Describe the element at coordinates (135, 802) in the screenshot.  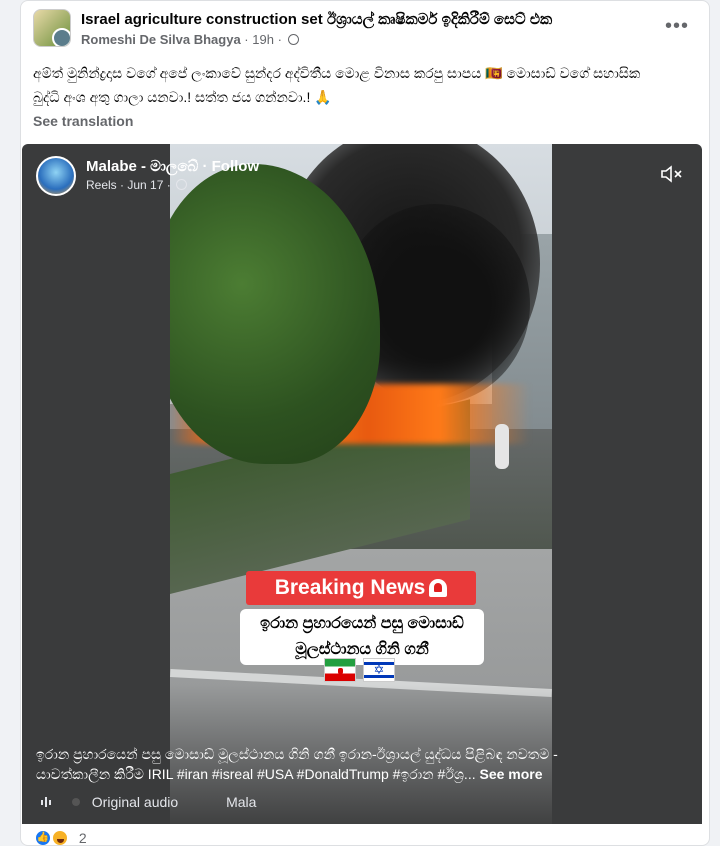
I see `audio-label: Original audio` at that location.